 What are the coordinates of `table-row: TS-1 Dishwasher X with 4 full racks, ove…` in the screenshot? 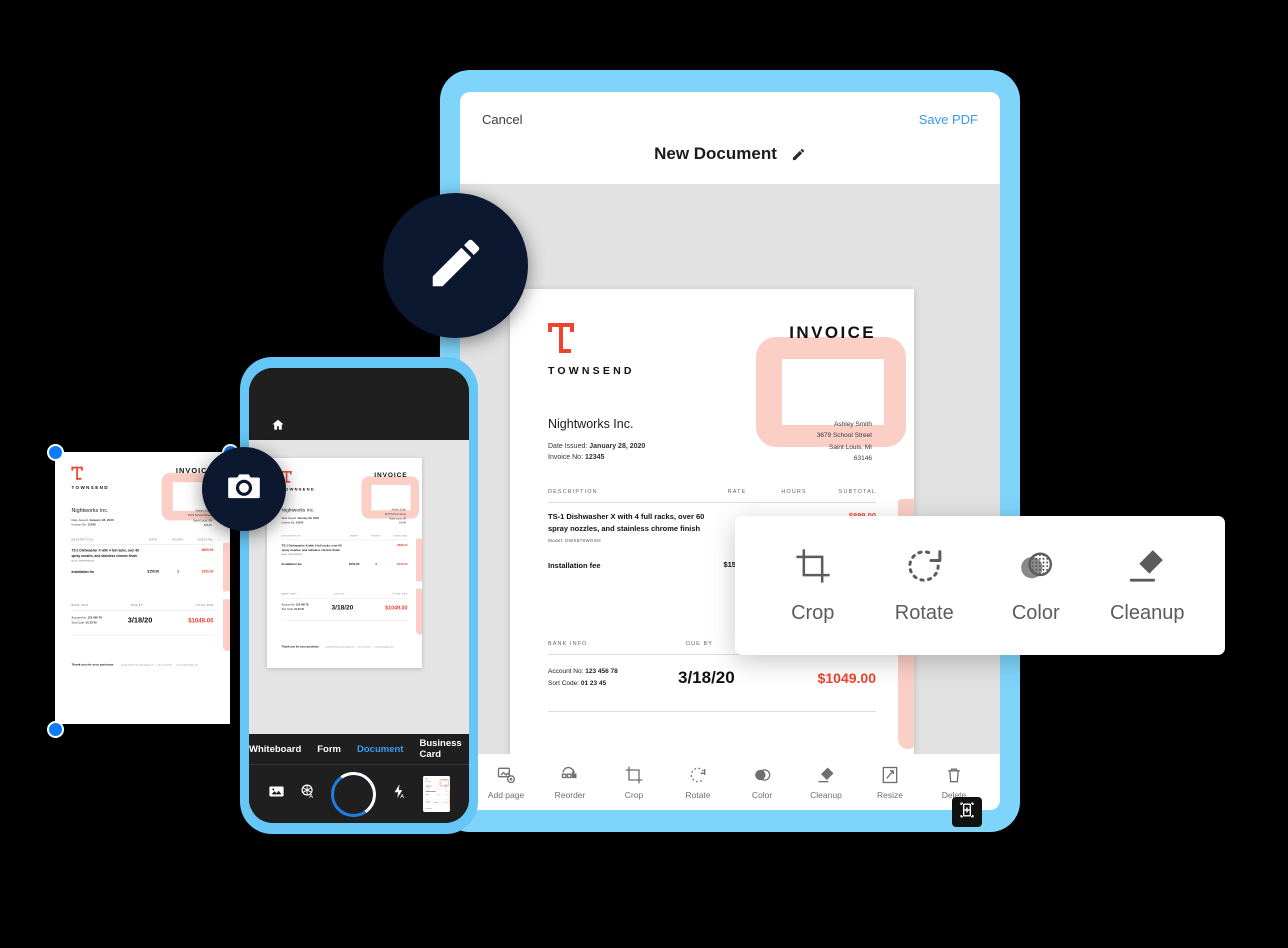 It's located at (142, 555).